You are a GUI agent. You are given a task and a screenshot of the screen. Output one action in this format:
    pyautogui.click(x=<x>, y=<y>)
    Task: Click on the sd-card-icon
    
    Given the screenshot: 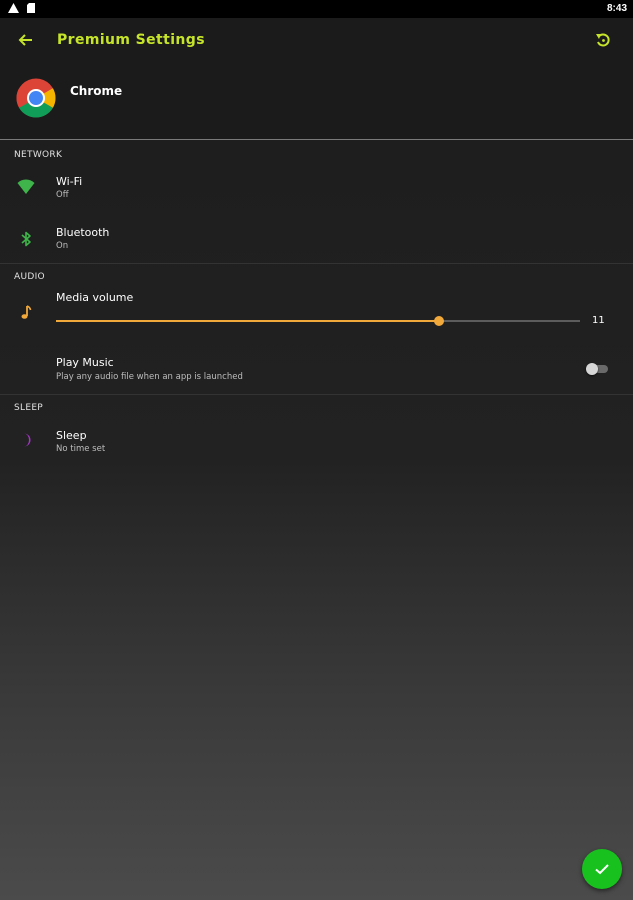 What is the action you would take?
    pyautogui.click(x=31, y=9)
    